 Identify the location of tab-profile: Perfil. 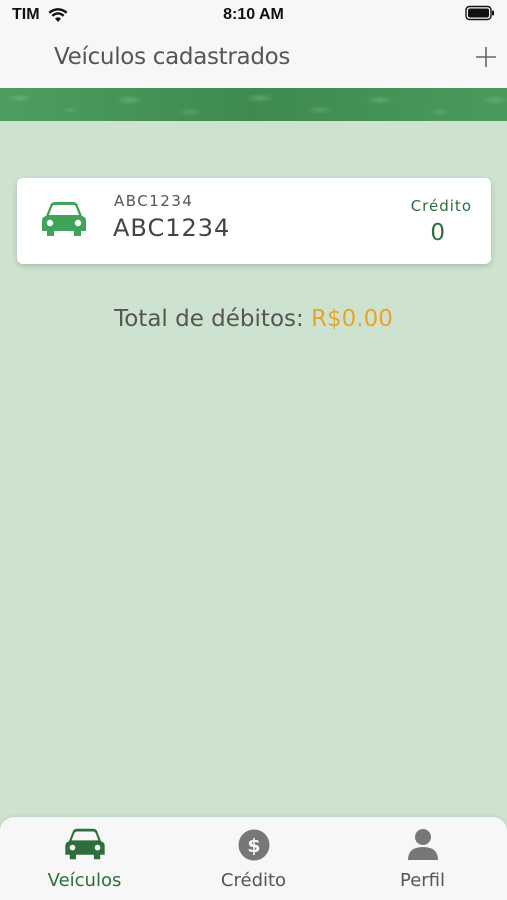
(422, 858).